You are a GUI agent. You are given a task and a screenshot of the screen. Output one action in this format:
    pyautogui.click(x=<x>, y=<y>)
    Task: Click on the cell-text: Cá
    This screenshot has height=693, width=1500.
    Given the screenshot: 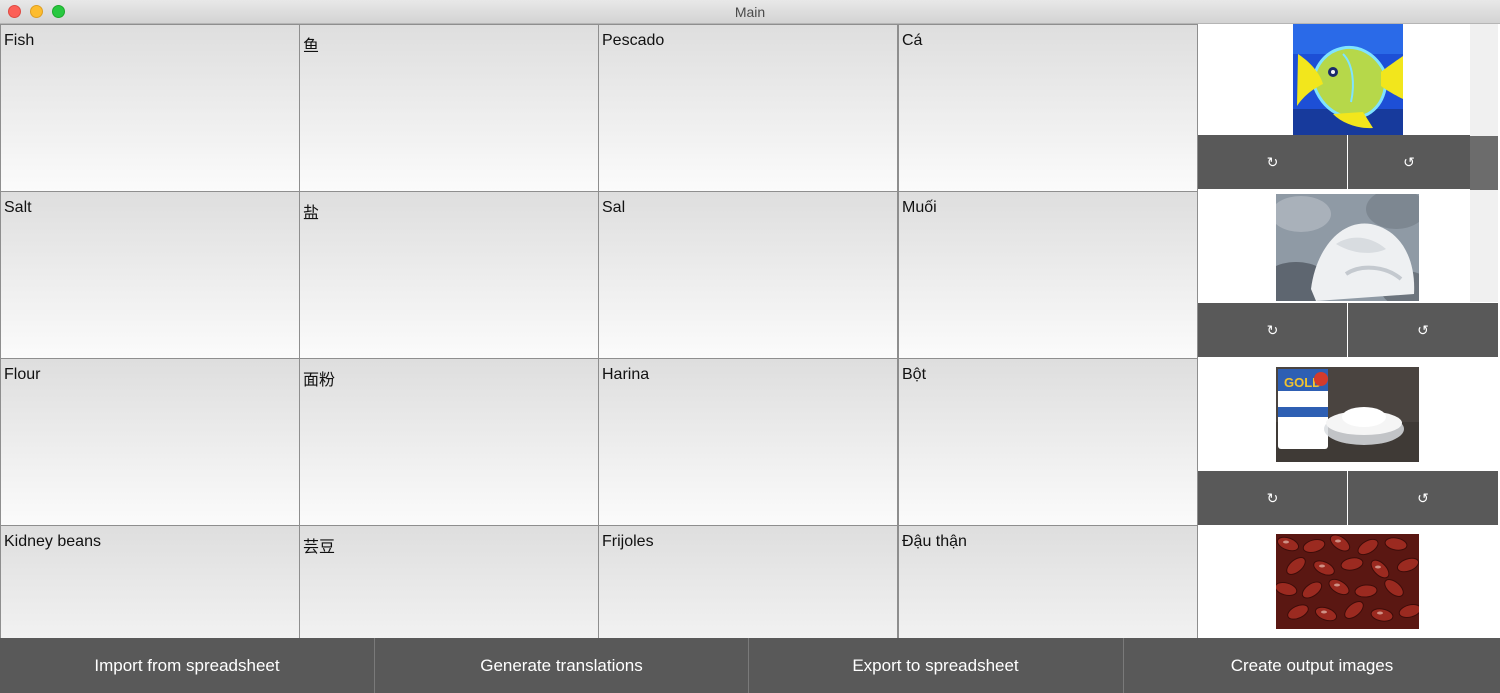 What is the action you would take?
    pyautogui.click(x=912, y=40)
    